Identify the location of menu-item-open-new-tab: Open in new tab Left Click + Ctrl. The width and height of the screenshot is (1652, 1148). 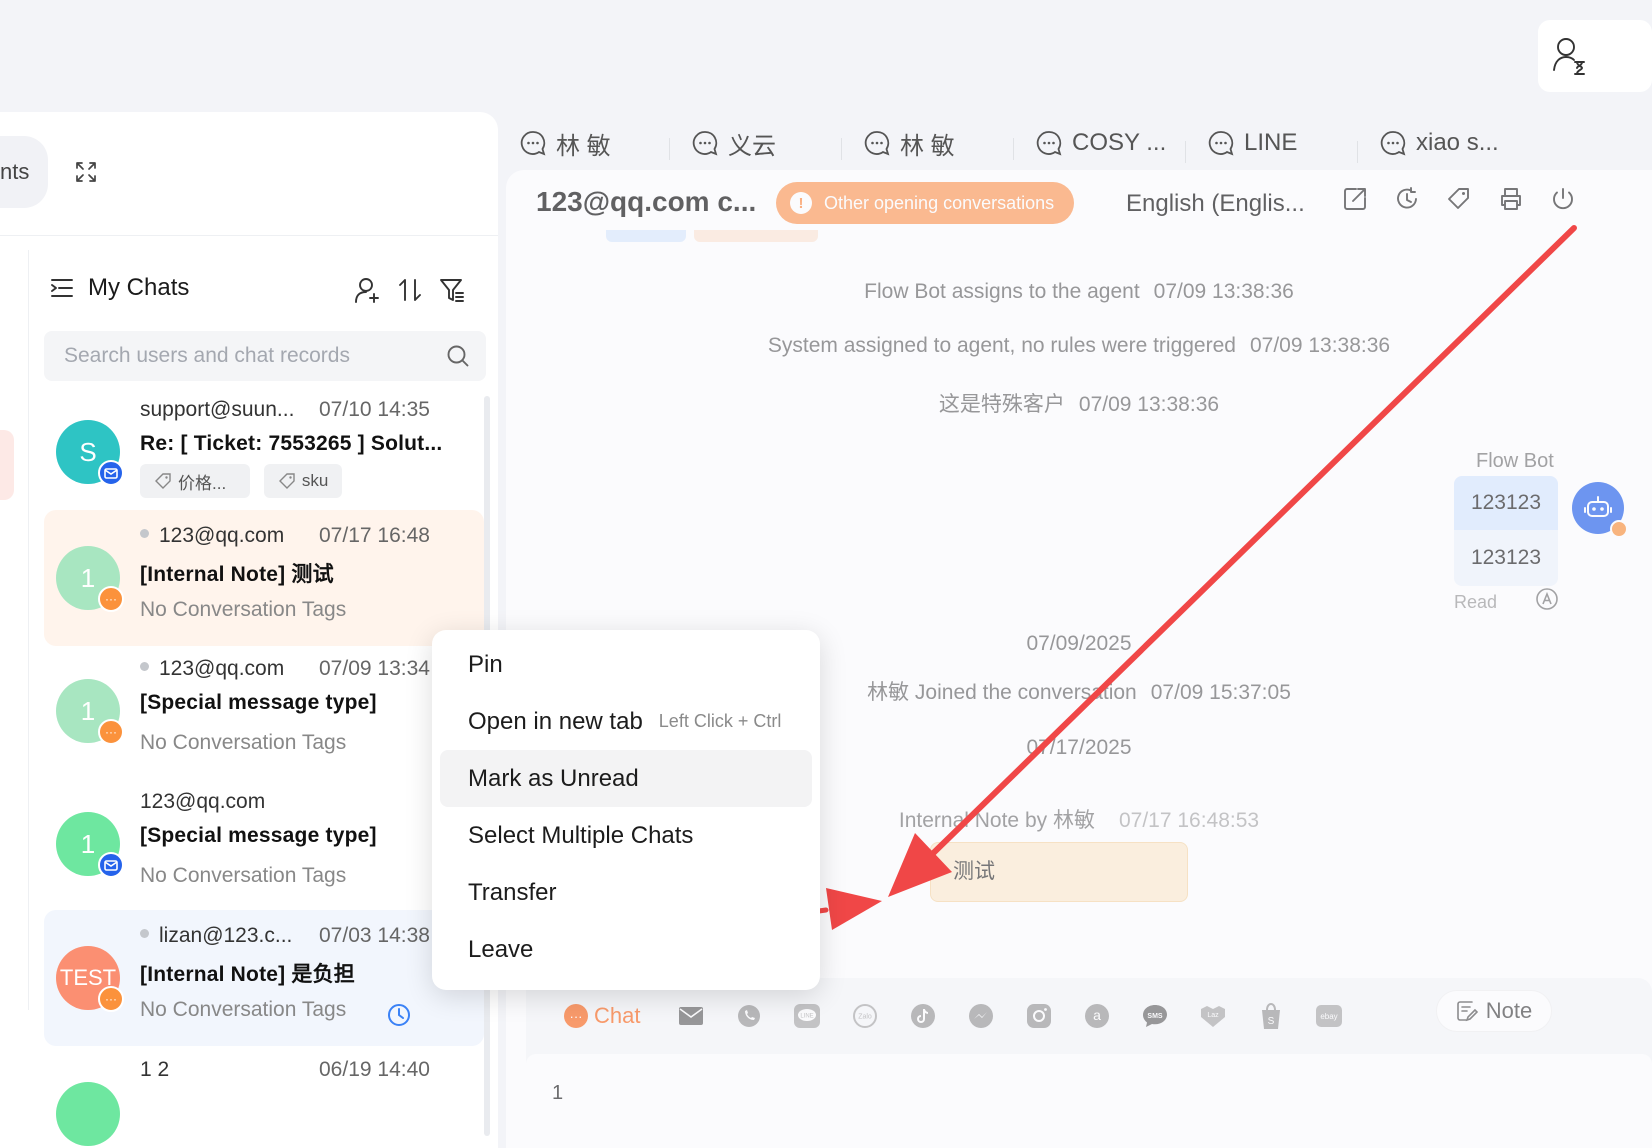
(626, 721).